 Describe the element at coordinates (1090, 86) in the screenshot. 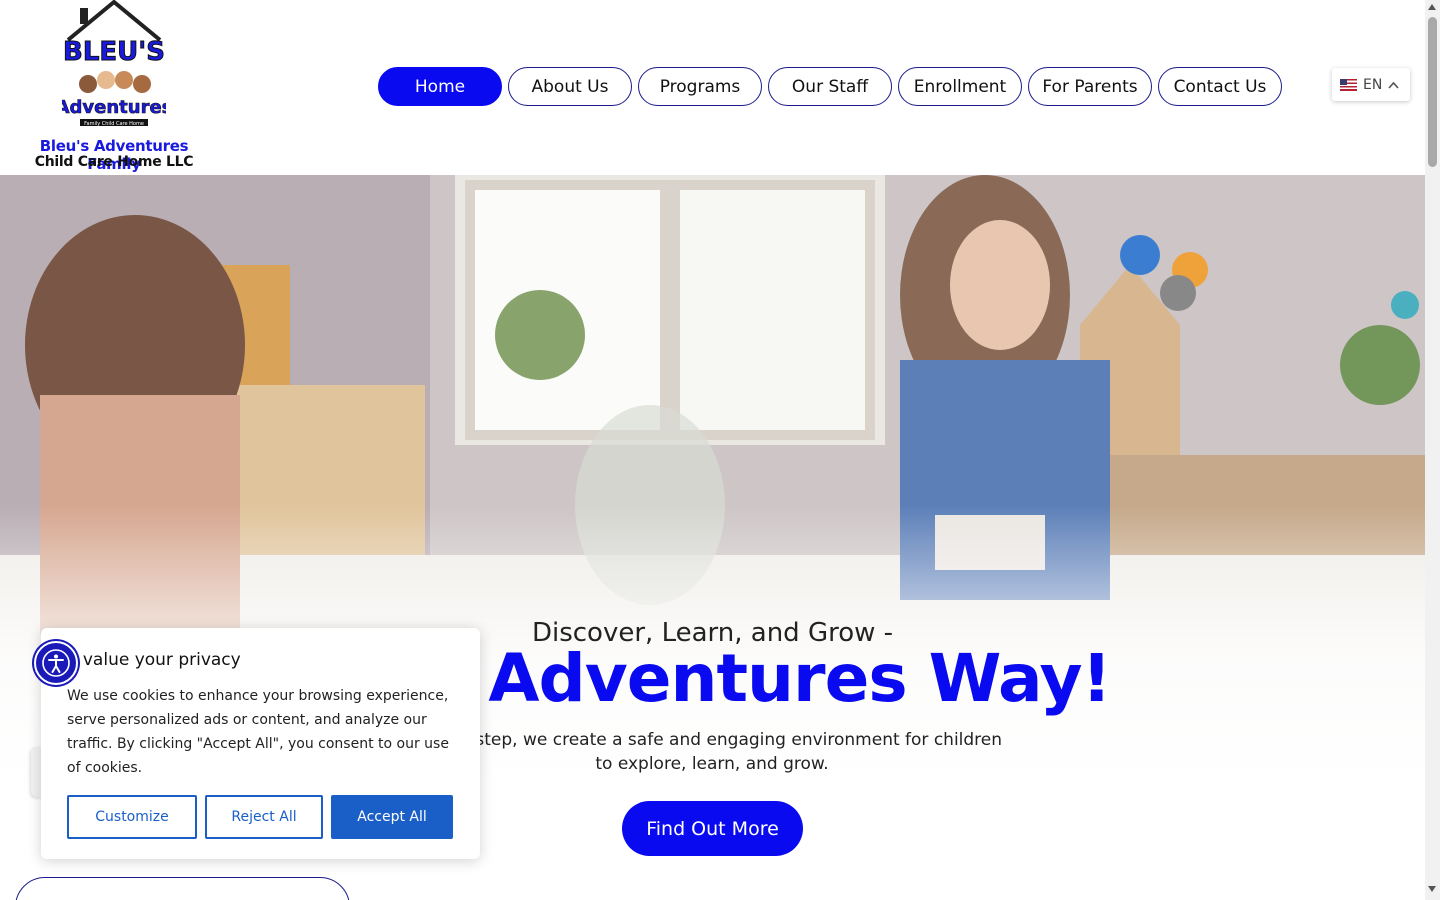

I see `nav-for-parents: For Parents` at that location.